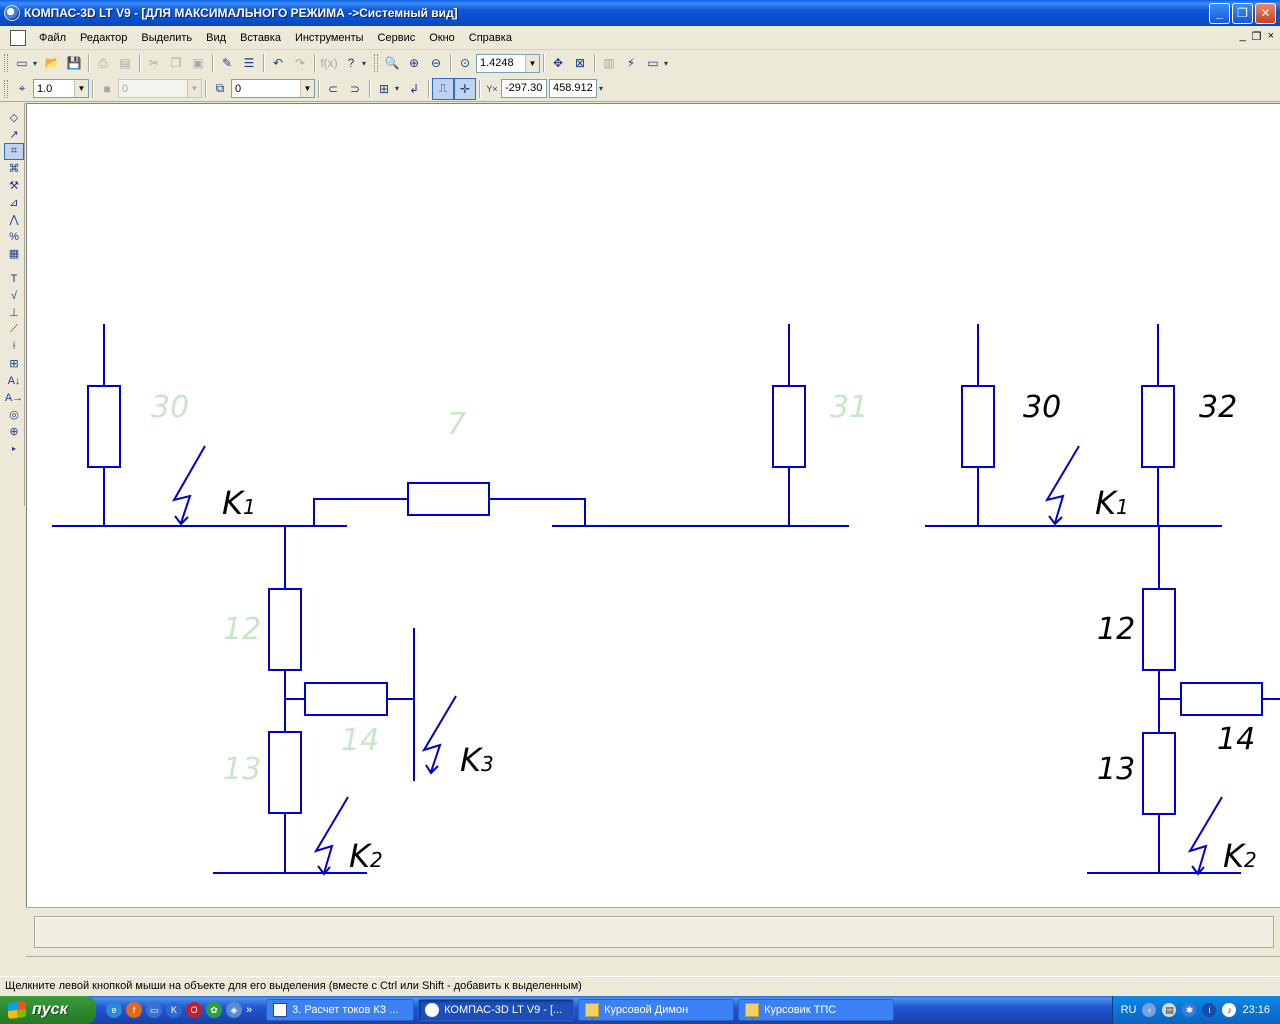  I want to click on mdi-minimize-button: _, so click(1243, 36).